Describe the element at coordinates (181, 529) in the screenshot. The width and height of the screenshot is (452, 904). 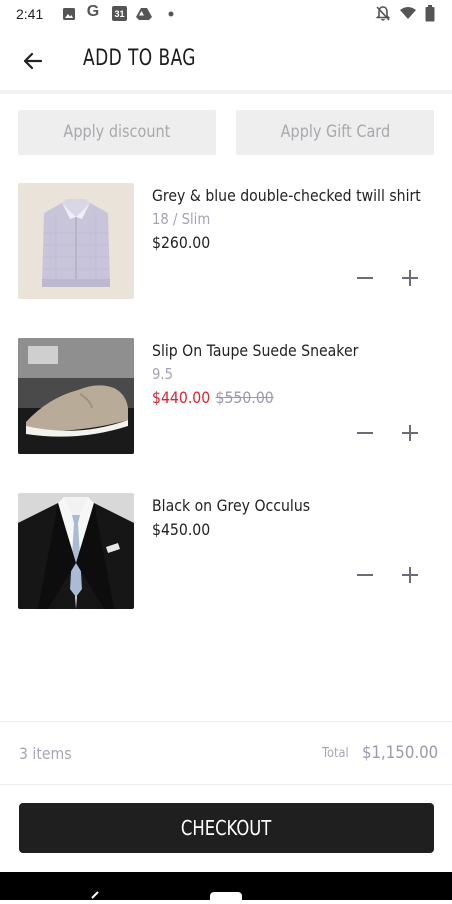
I see `item-price: $450.00` at that location.